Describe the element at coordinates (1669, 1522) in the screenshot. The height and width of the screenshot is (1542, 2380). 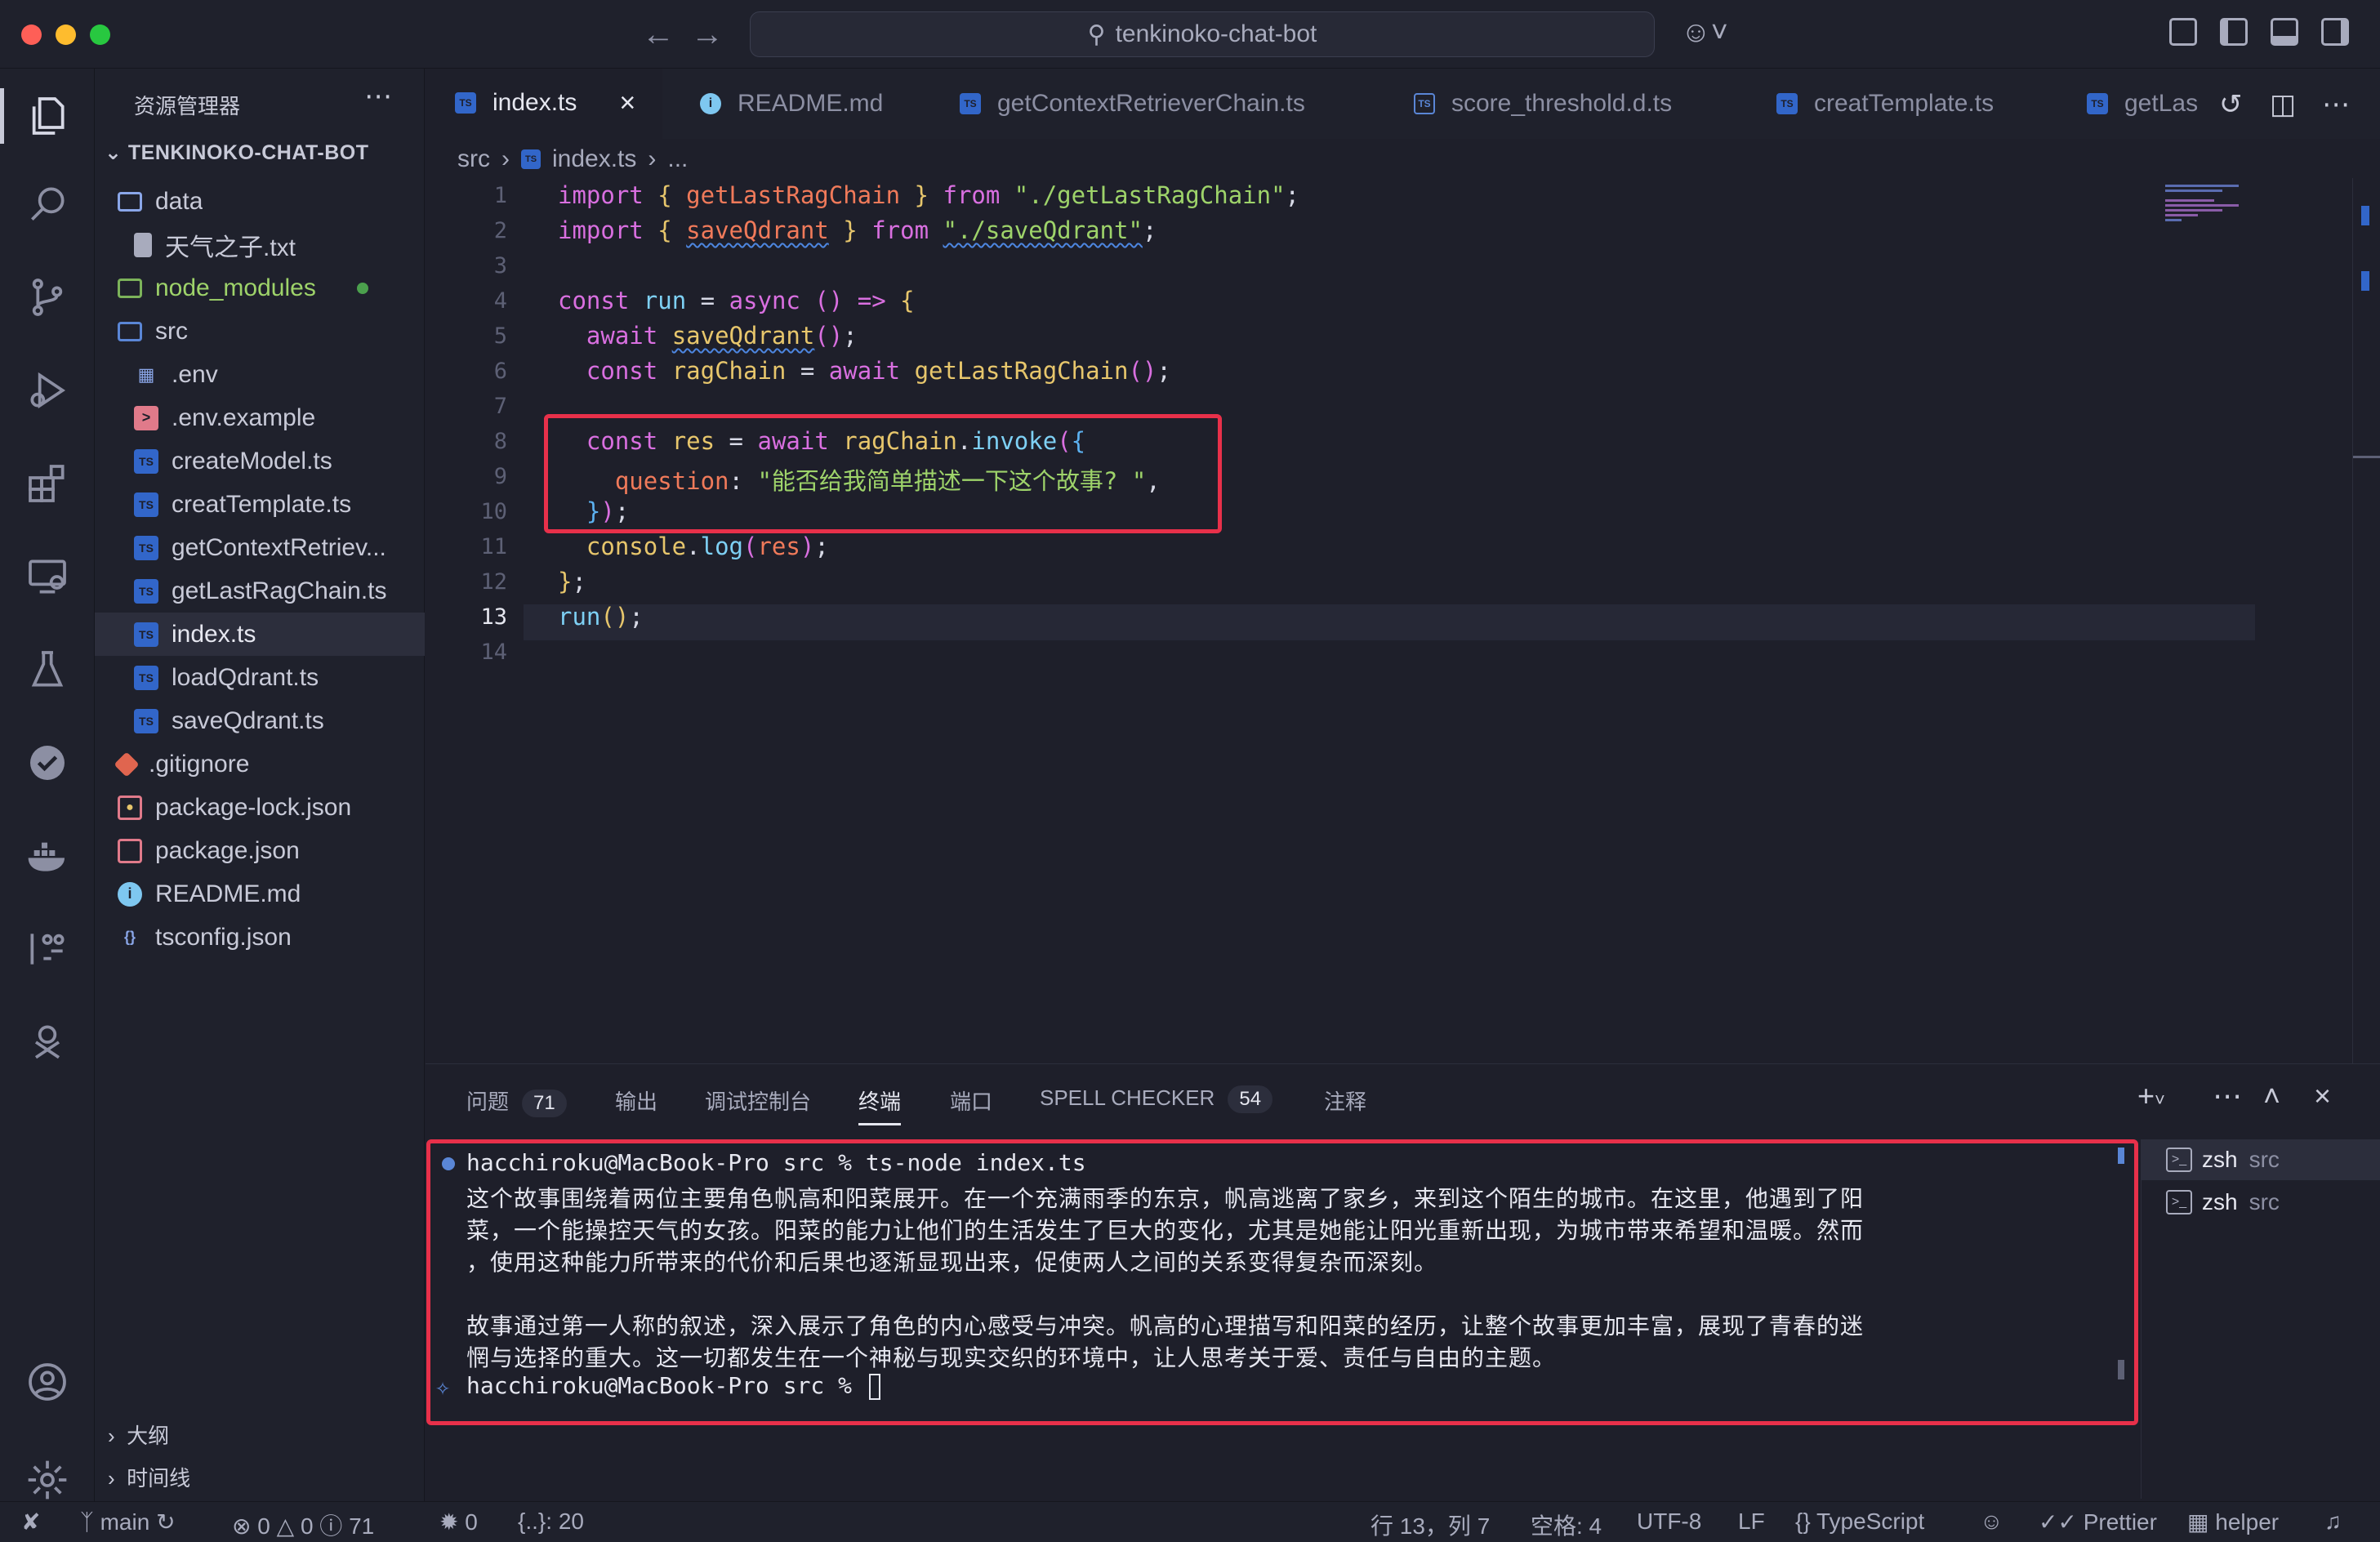
I see `encoding: UTF-8` at that location.